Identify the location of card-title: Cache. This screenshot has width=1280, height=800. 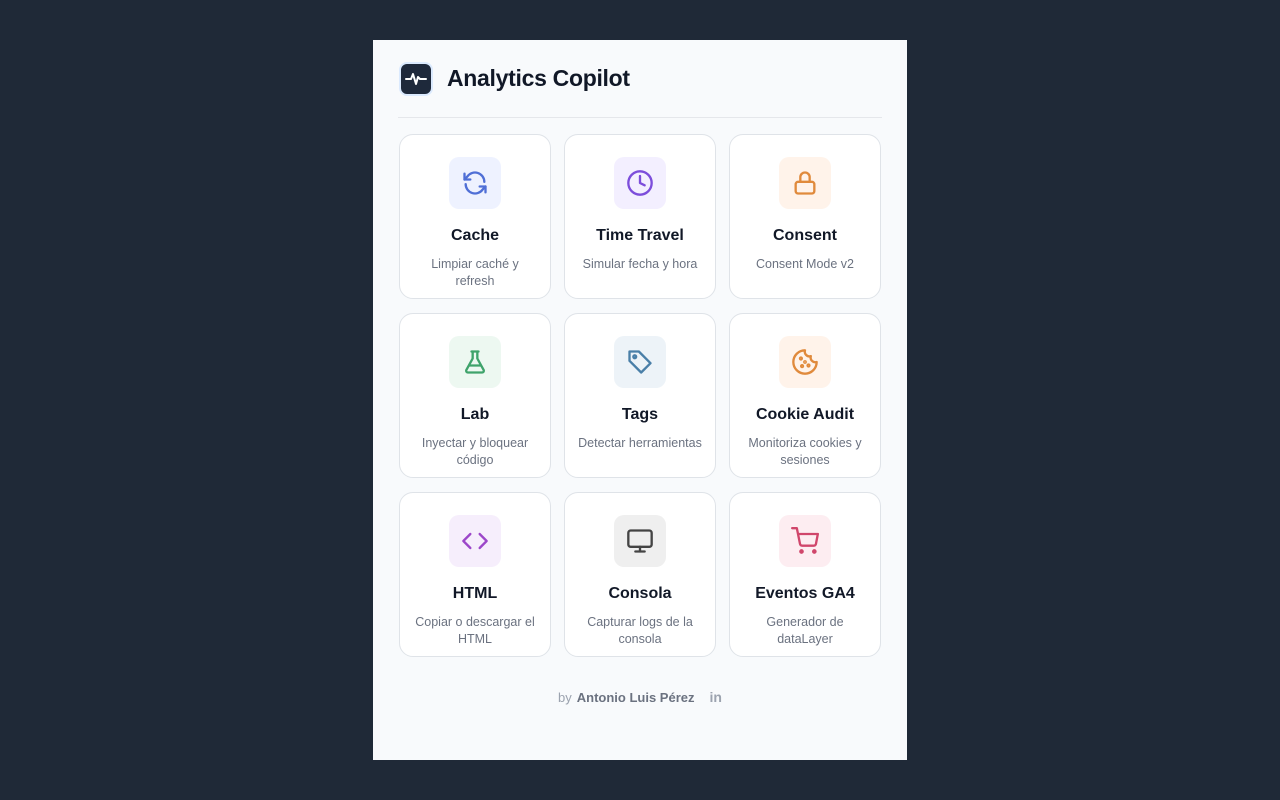
(475, 235).